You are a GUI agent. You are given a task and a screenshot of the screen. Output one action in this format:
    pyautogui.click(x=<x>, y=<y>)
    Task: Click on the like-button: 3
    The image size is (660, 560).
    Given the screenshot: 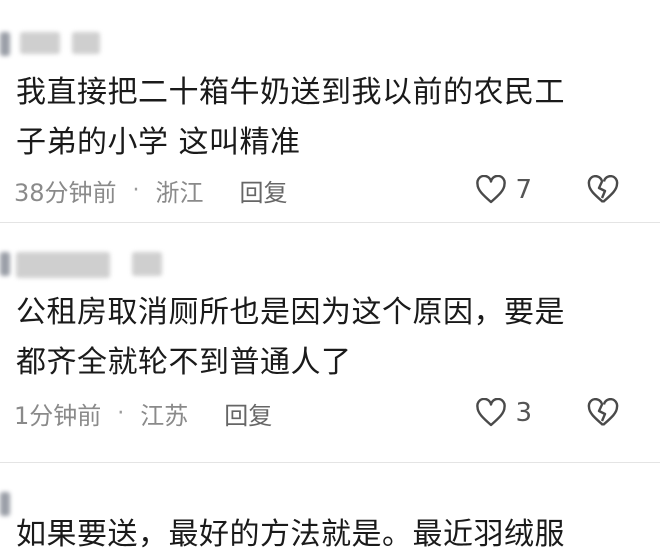 What is the action you would take?
    pyautogui.click(x=503, y=413)
    